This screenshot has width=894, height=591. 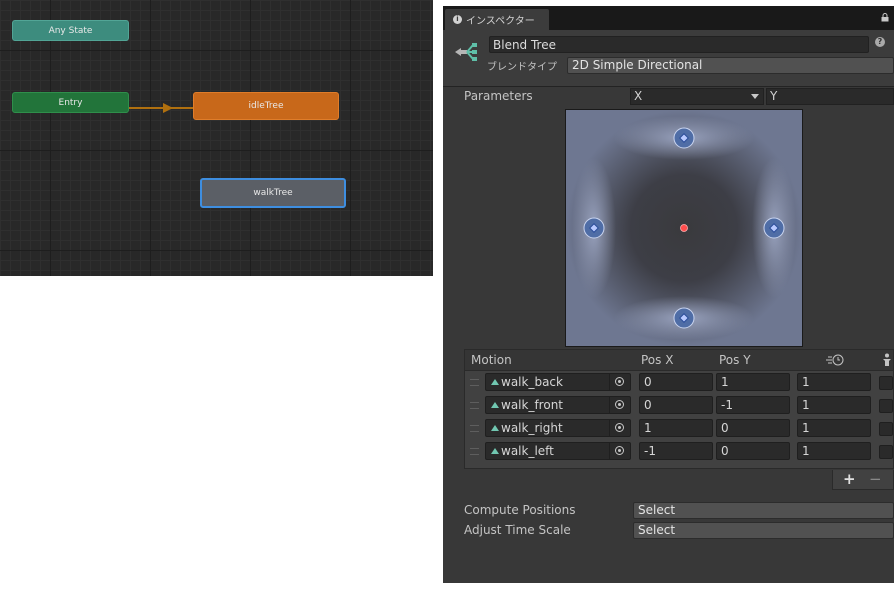 I want to click on motion-row: walk_front 0 -1 1, so click(x=679, y=405).